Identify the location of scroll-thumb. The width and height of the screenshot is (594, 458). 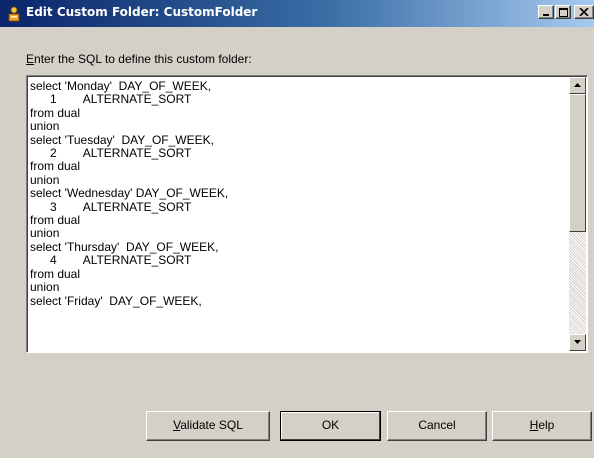
(577, 163).